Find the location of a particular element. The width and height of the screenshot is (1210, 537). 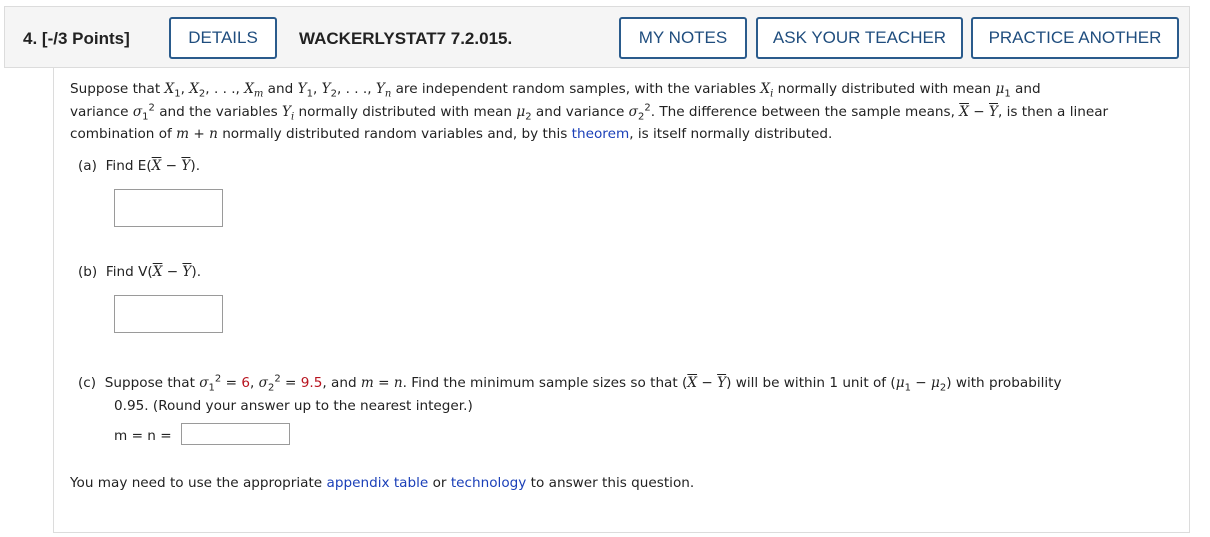

part-b-answer-input is located at coordinates (168, 314).